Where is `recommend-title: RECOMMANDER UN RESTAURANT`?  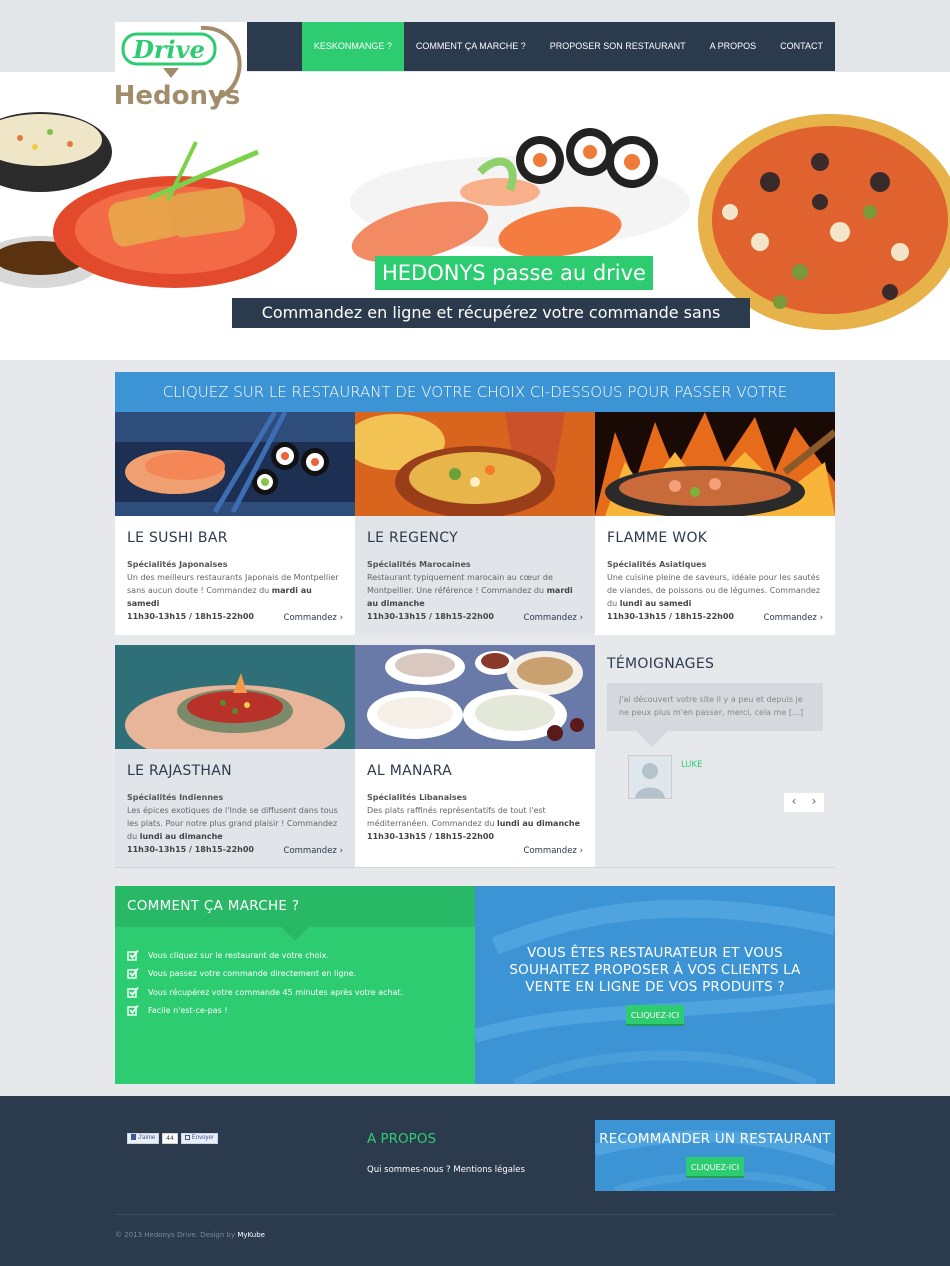
recommend-title: RECOMMANDER UN RESTAURANT is located at coordinates (715, 1139).